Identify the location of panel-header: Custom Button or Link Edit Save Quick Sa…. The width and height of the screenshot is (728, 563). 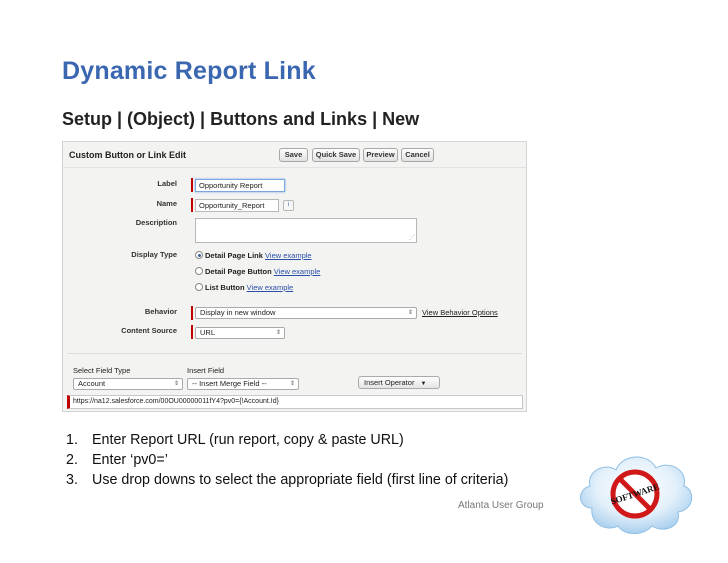
(294, 155).